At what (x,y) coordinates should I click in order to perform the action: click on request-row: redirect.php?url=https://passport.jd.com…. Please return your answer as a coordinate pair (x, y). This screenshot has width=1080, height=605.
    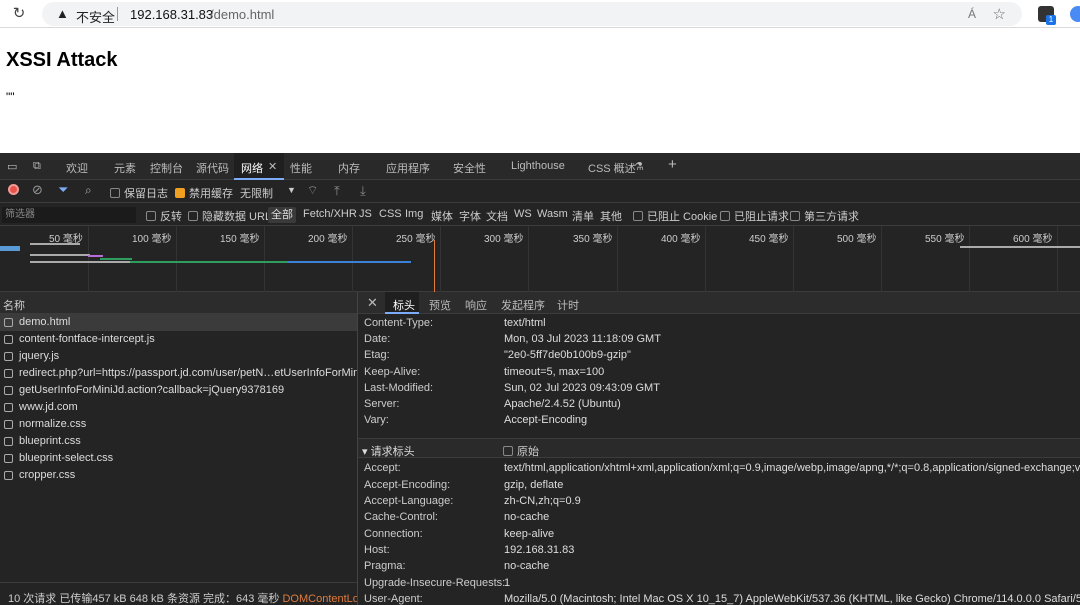
    Looking at the image, I should click on (178, 373).